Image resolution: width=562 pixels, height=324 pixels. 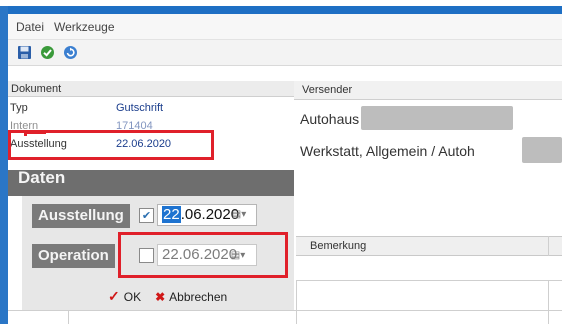 What do you see at coordinates (132, 296) in the screenshot?
I see `ok-label: OK` at bounding box center [132, 296].